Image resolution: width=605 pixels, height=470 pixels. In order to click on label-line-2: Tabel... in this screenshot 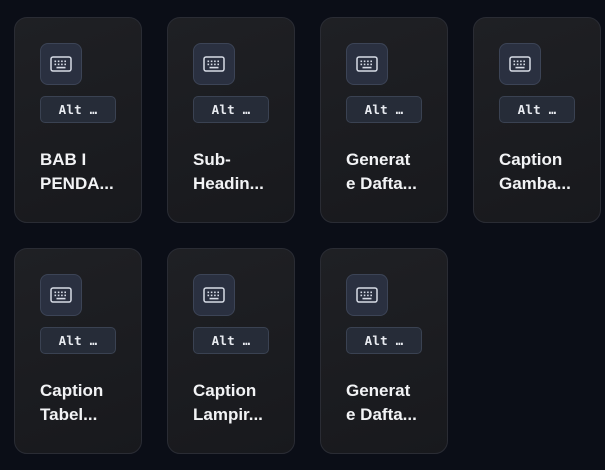, I will do `click(69, 414)`.